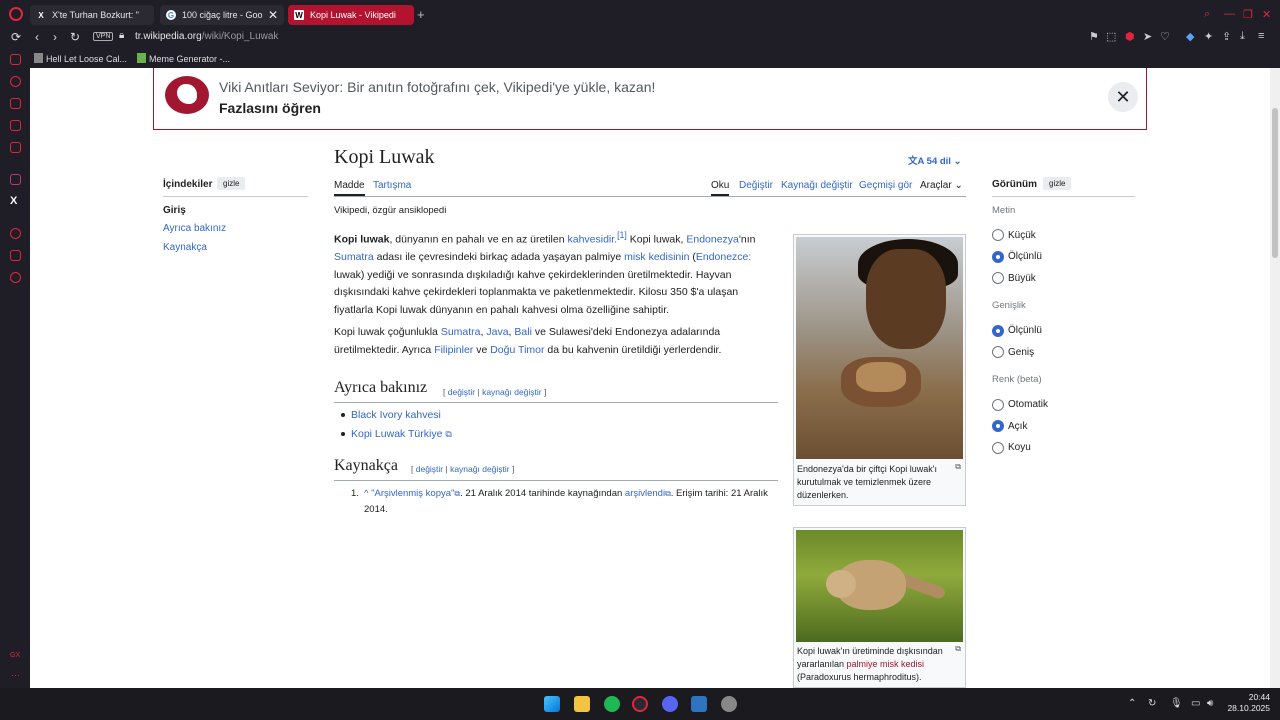 The image size is (1280, 720). I want to click on sidebar-home-icon, so click(15, 59).